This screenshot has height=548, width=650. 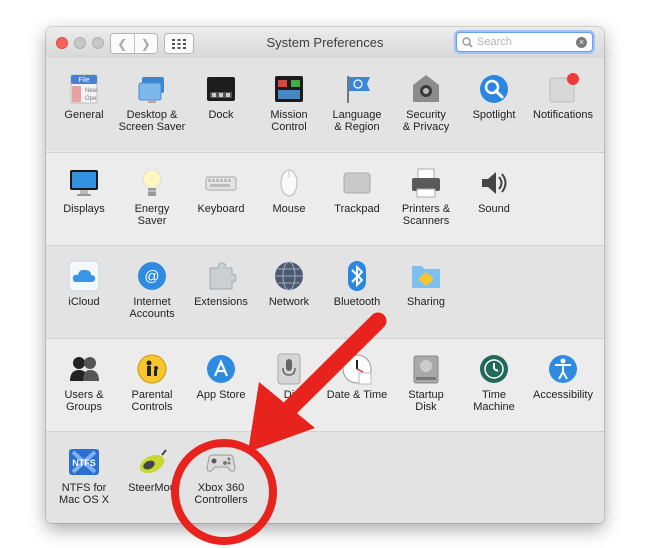 What do you see at coordinates (84, 276) in the screenshot?
I see `icloud-icon` at bounding box center [84, 276].